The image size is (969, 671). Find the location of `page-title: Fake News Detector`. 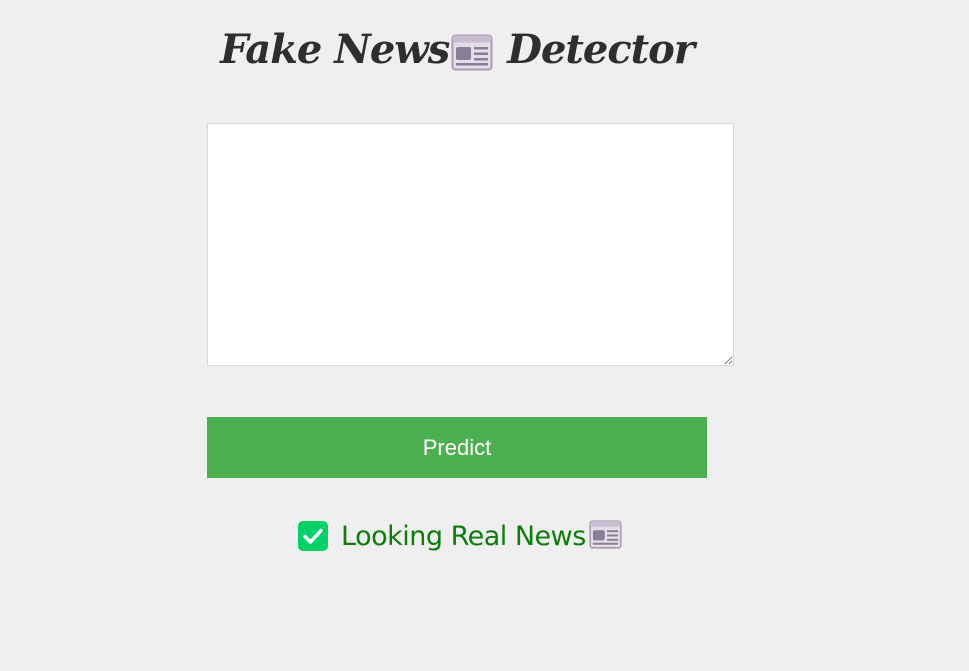

page-title: Fake News Detector is located at coordinates (457, 54).